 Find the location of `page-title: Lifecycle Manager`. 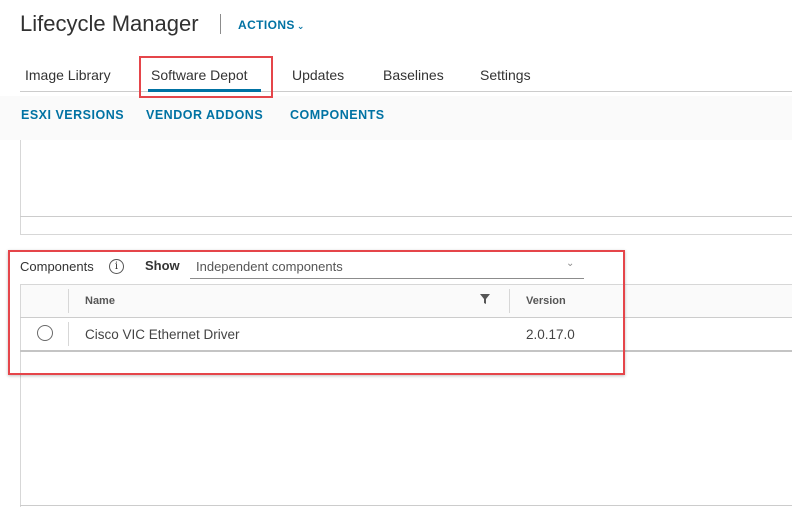

page-title: Lifecycle Manager is located at coordinates (109, 23).